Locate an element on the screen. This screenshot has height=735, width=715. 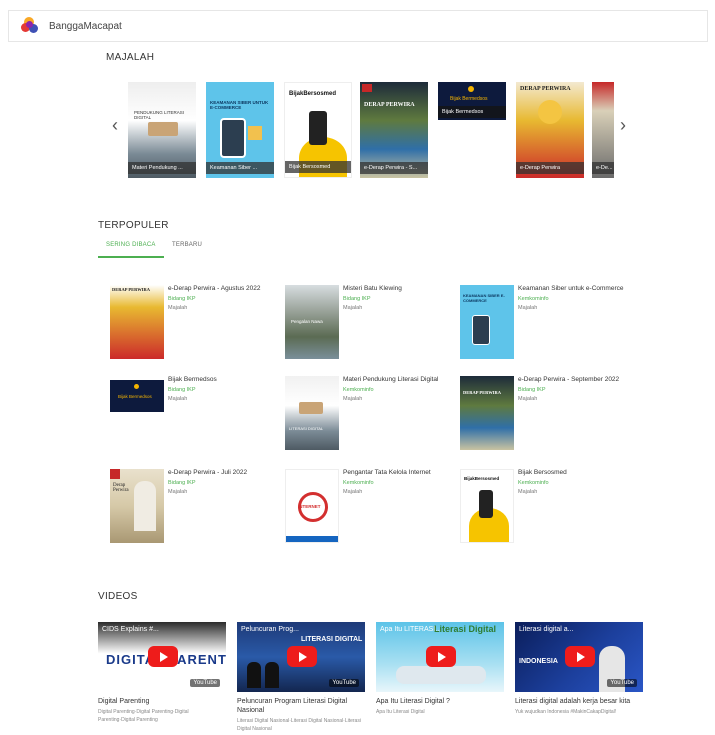
cover-text: KEAMANAN SIBER UNTUK E-COMMERCE is located at coordinates (239, 105).